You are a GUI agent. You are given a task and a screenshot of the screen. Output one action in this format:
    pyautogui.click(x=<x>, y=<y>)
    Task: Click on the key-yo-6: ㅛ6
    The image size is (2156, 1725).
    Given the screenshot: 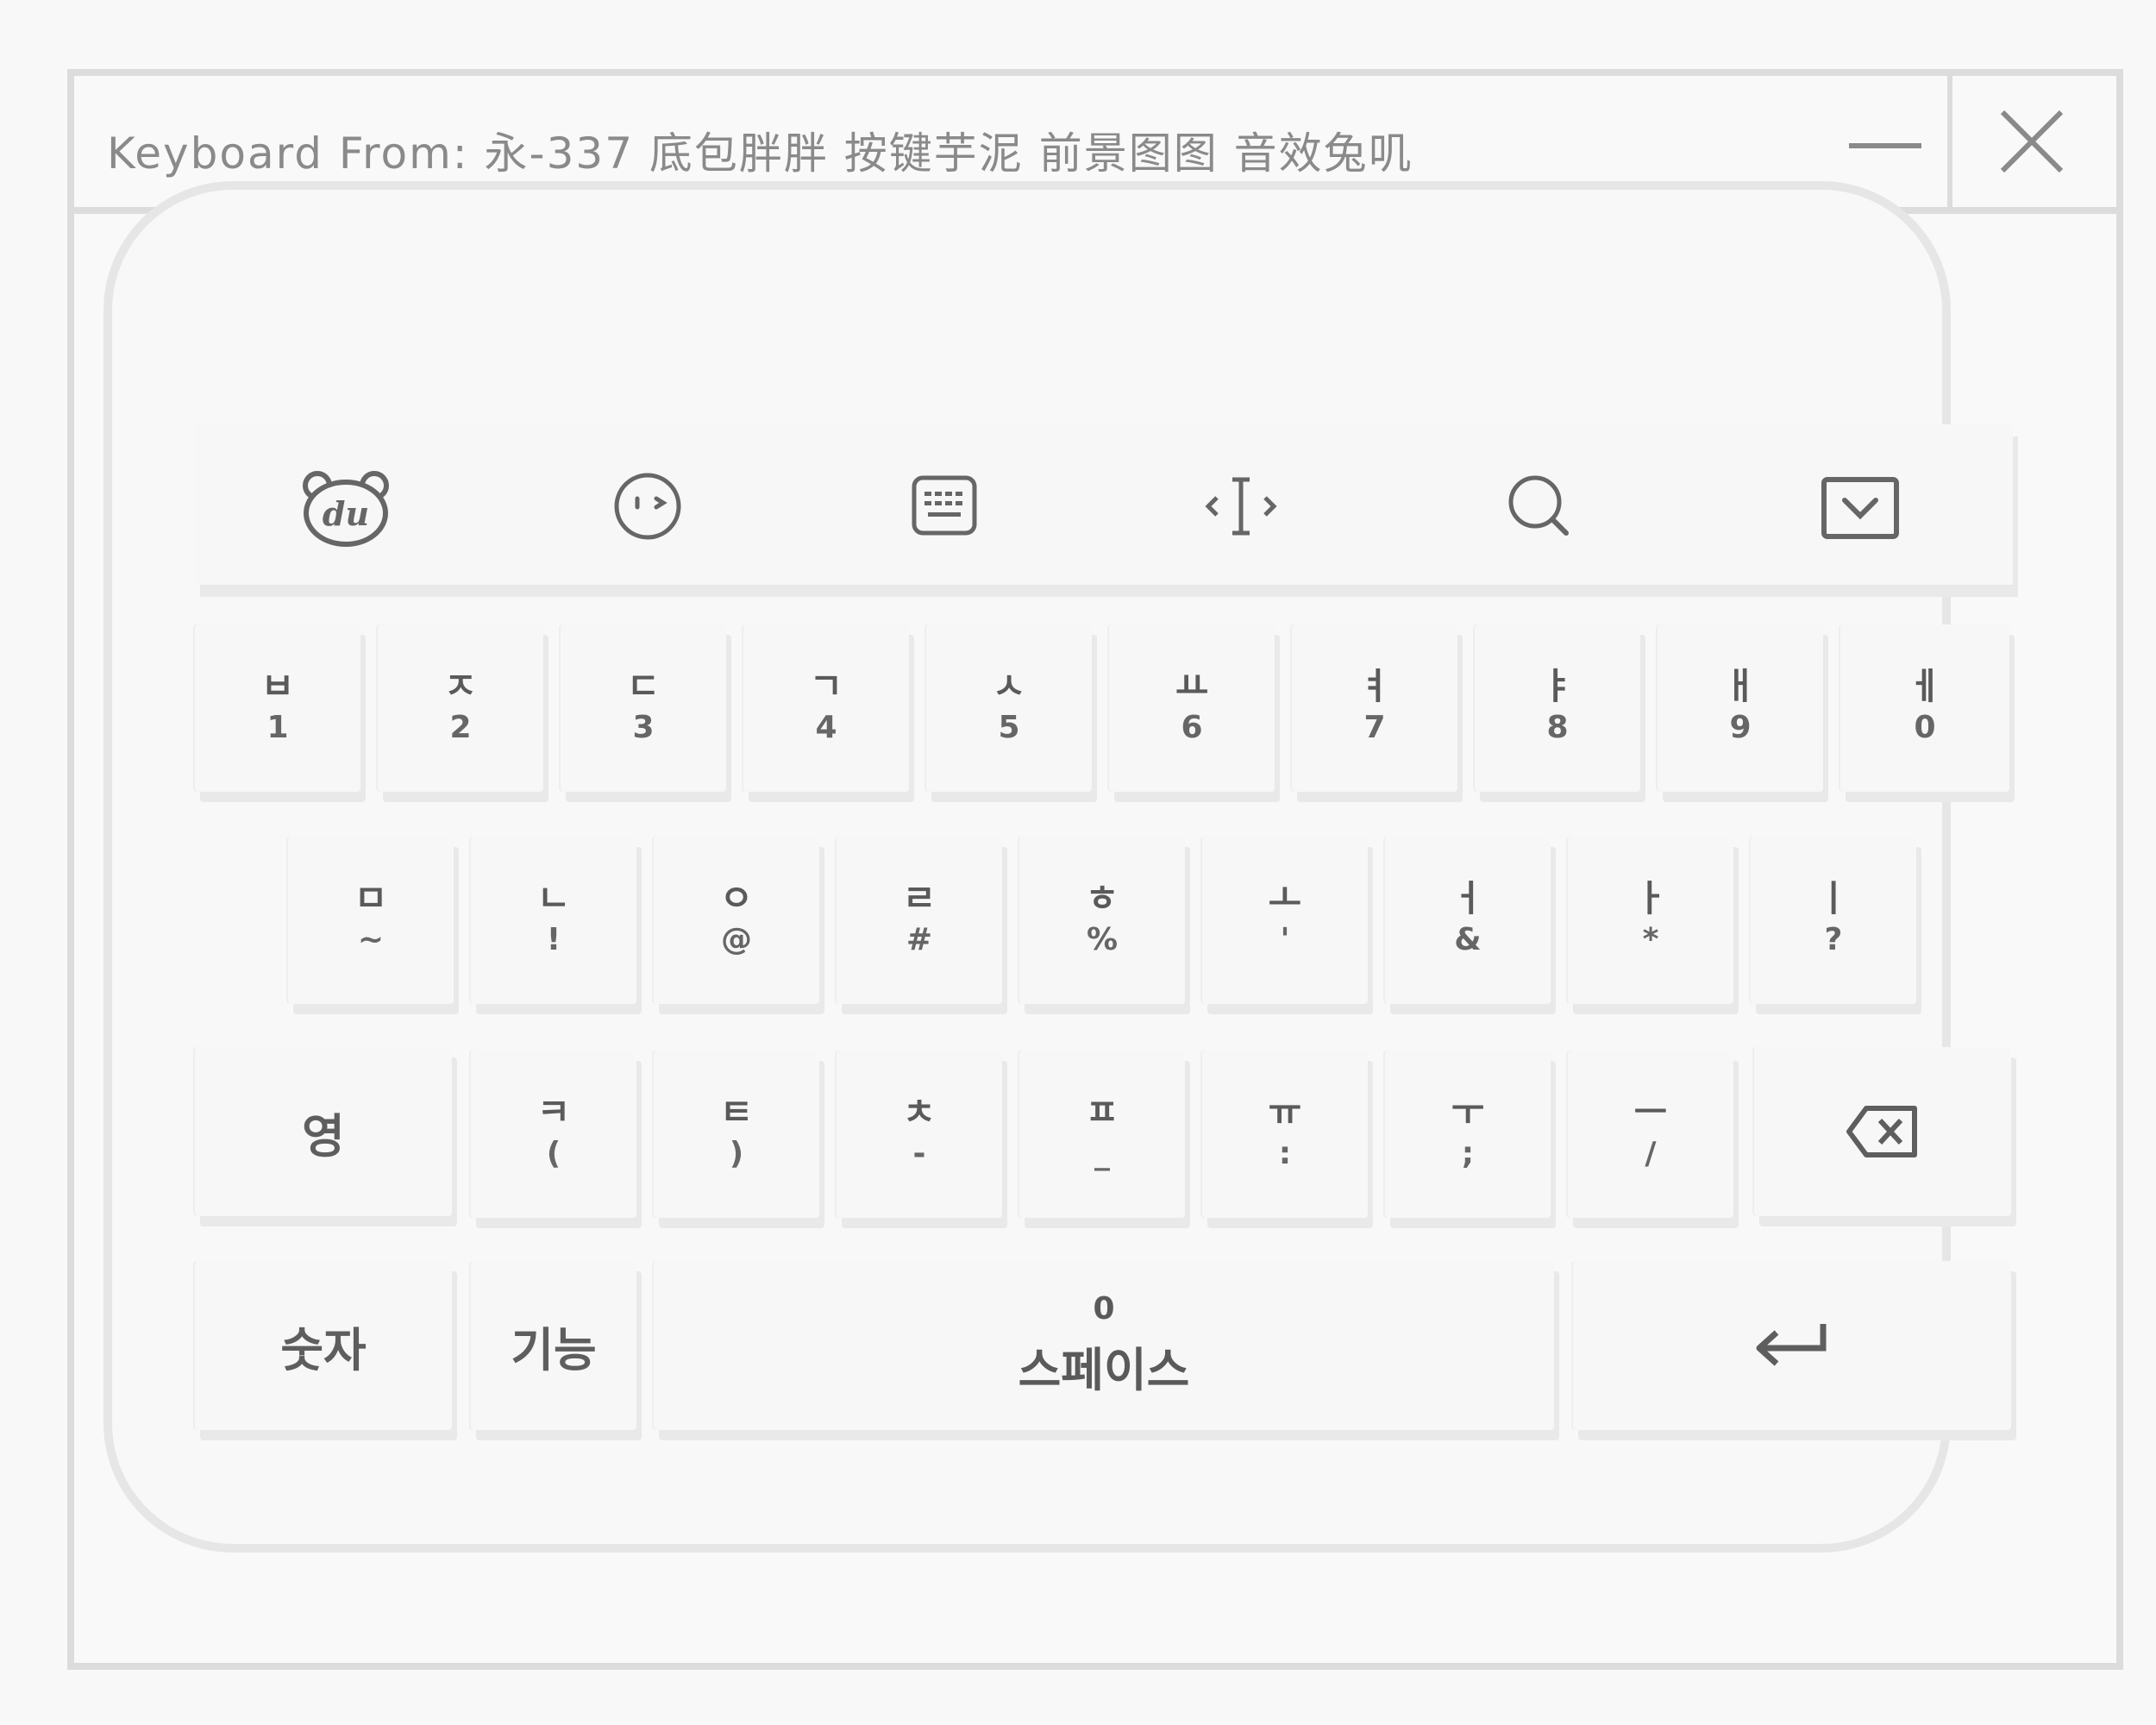 What is the action you would take?
    pyautogui.click(x=1192, y=708)
    